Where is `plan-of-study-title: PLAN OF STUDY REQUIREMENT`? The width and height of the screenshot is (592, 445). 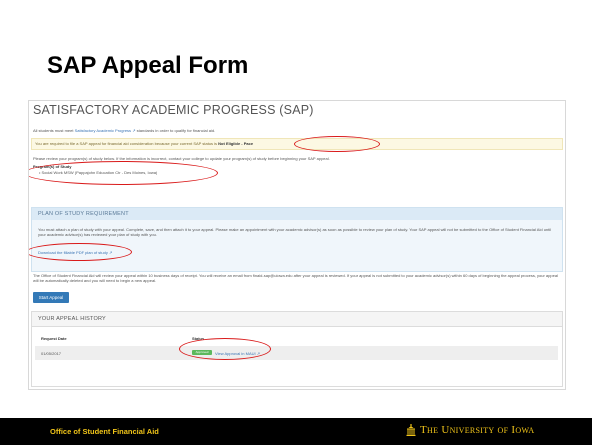
plan-of-study-title: PLAN OF STUDY REQUIREMENT is located at coordinates (83, 214).